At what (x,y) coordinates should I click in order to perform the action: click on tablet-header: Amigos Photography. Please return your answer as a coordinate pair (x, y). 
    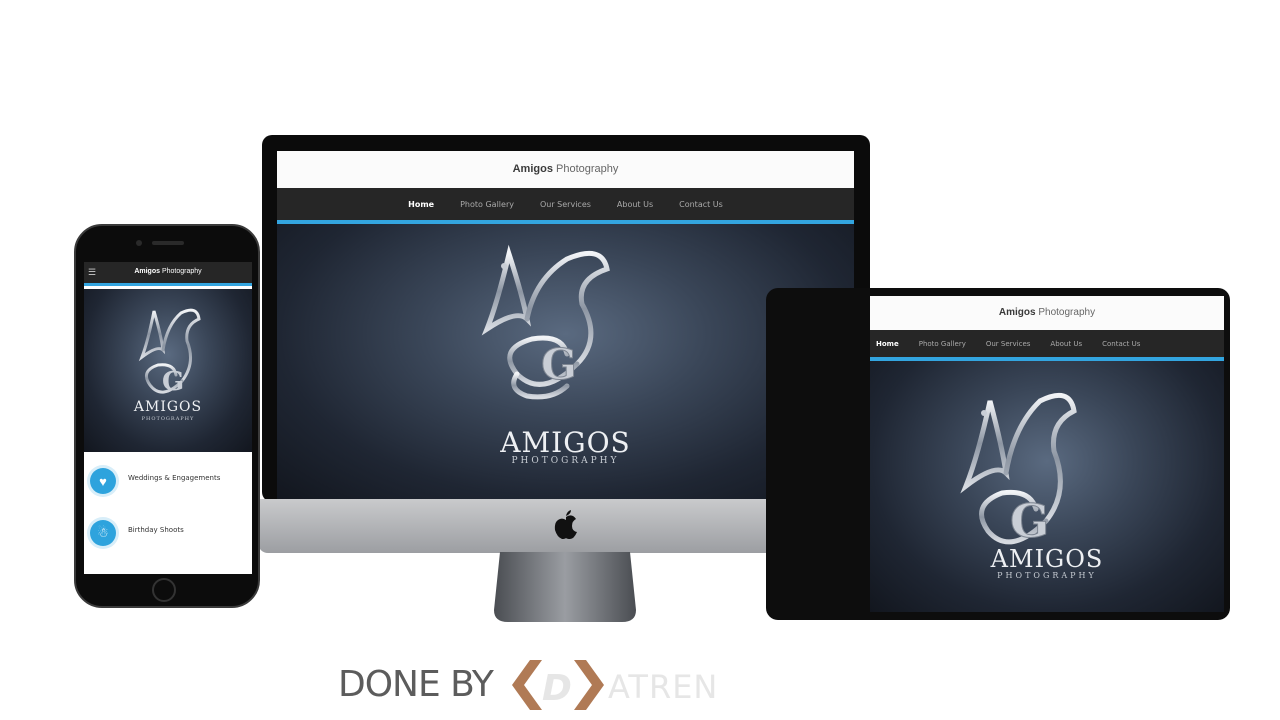
    Looking at the image, I should click on (1047, 313).